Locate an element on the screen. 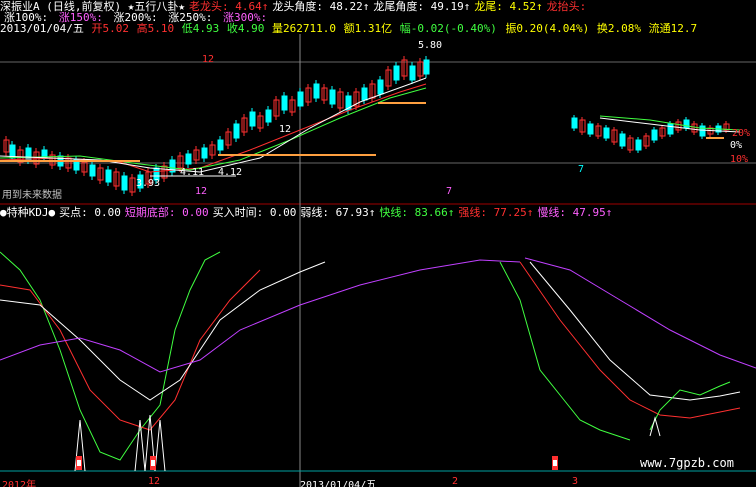 Image resolution: width=756 pixels, height=487 pixels. mark-7-right: 7 is located at coordinates (581, 169).